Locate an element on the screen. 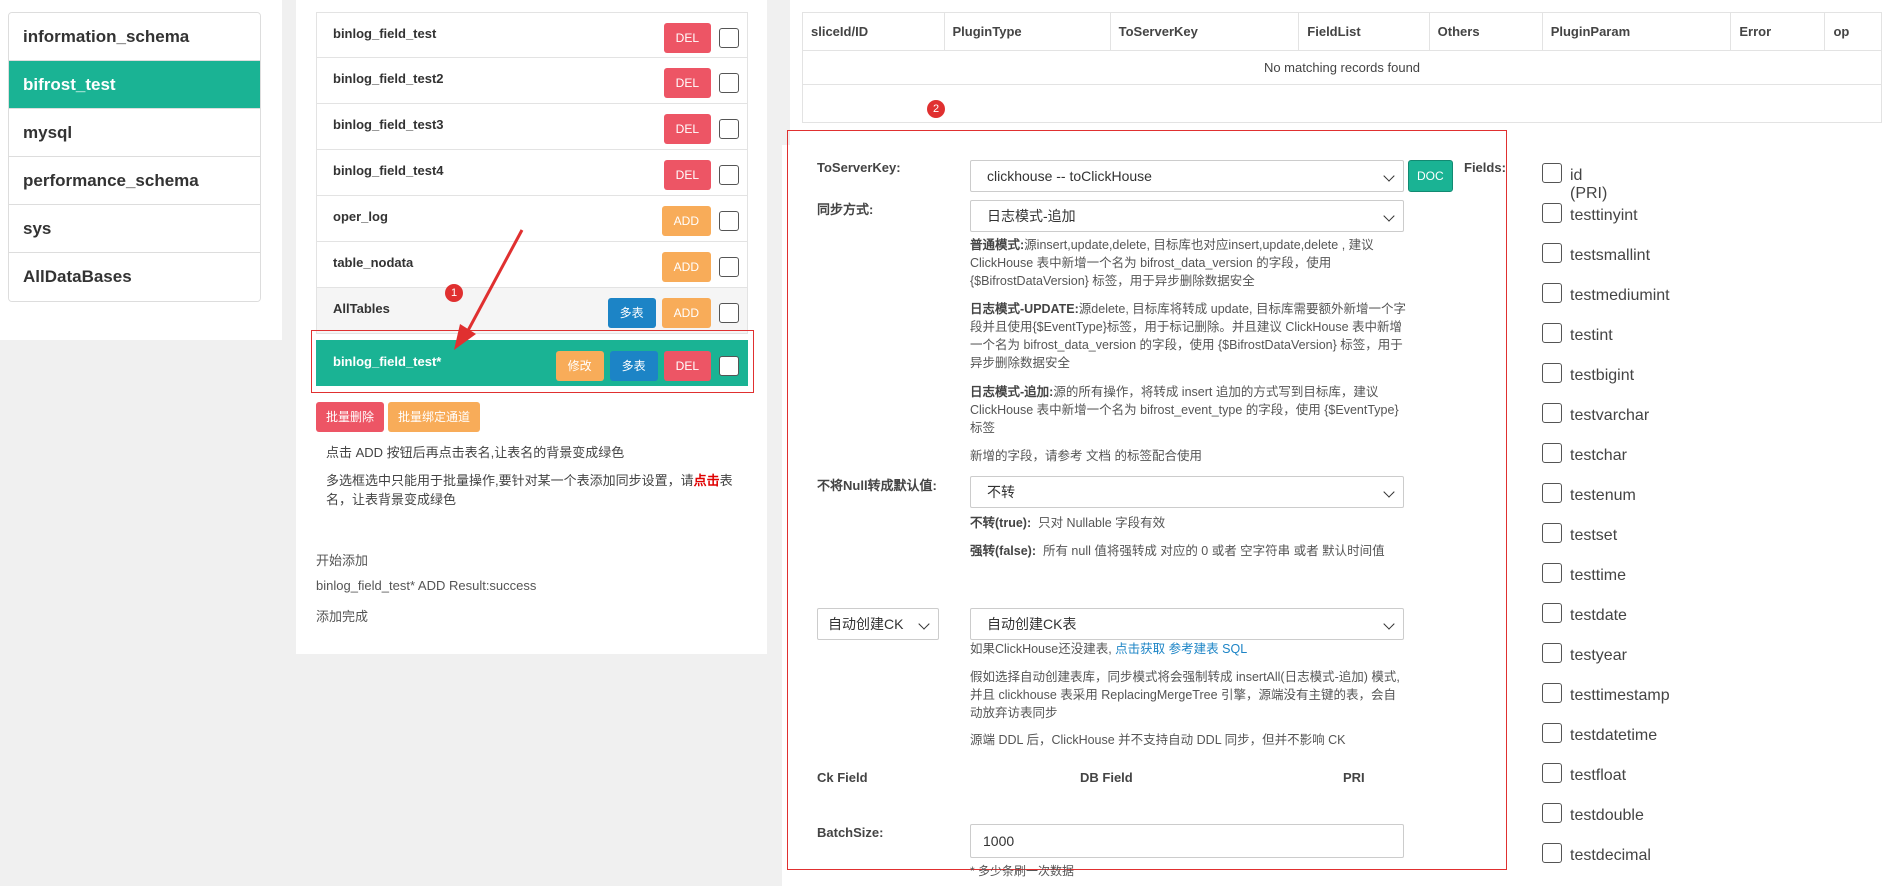  auto-create-ck-small-value: 自动创建CK is located at coordinates (866, 624).